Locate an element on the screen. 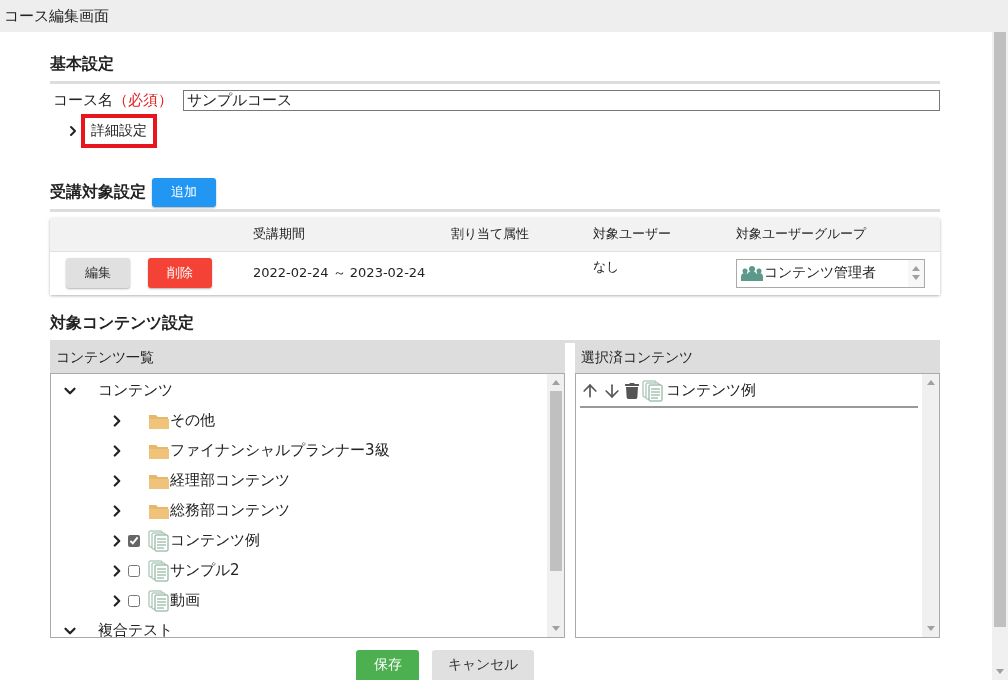 The image size is (1008, 680). tree-item-label: ファイナンシャルプランナー3級 is located at coordinates (280, 451).